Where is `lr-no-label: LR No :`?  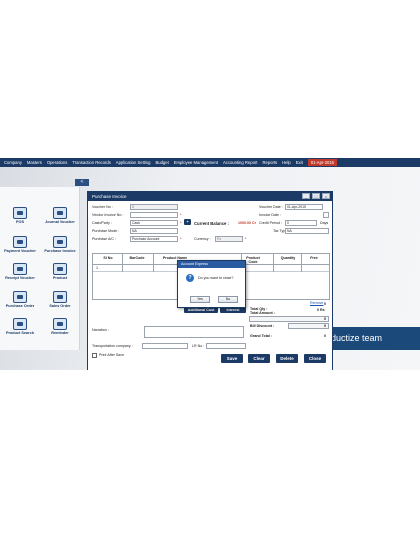 lr-no-label: LR No : is located at coordinates (198, 346).